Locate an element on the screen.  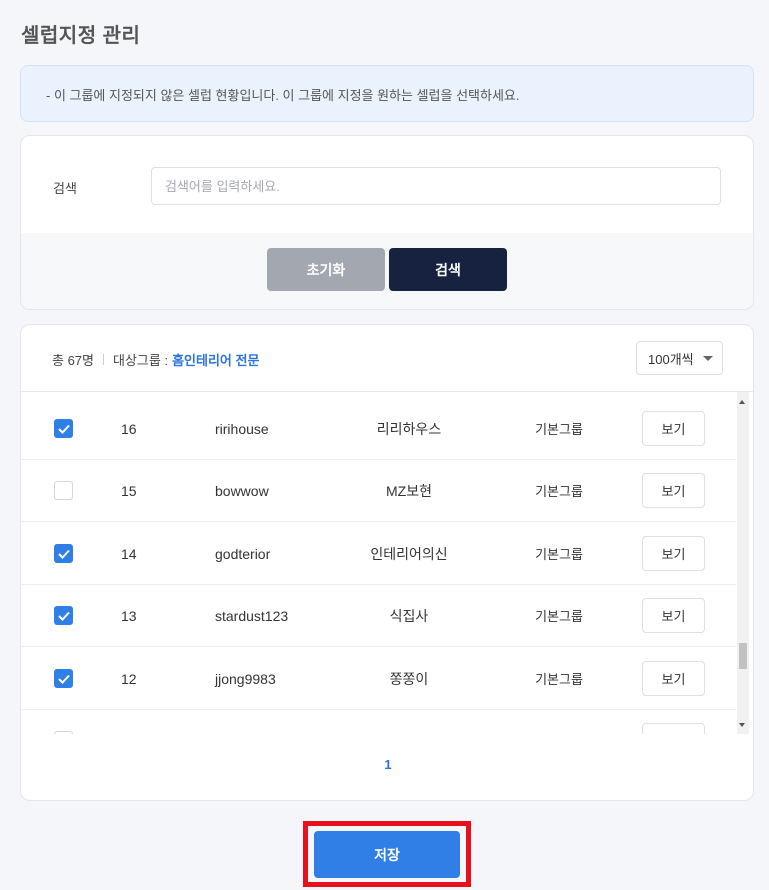
row-number: 14 is located at coordinates (129, 553).